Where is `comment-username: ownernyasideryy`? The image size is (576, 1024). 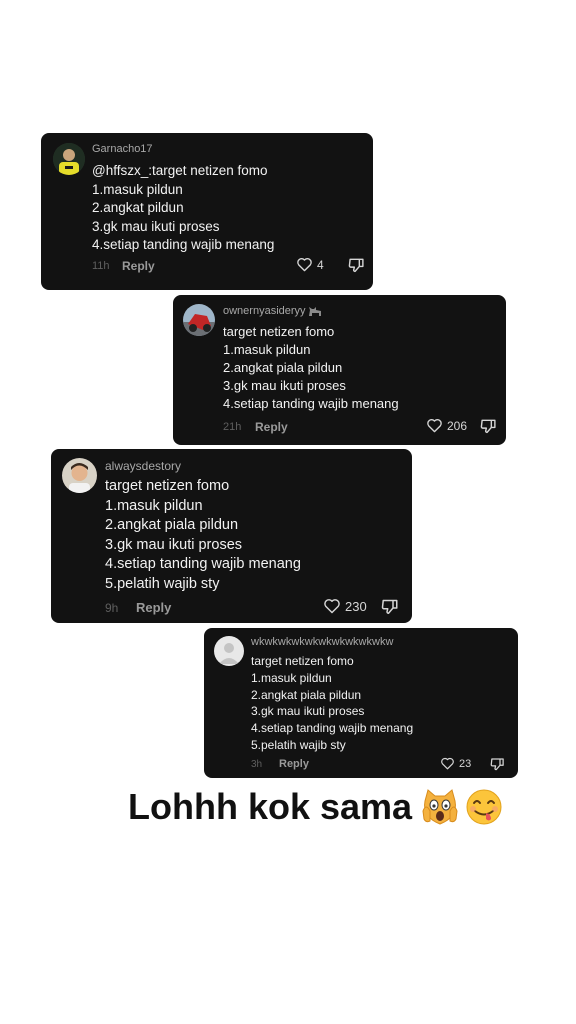
comment-username: ownernyasideryy is located at coordinates (272, 311).